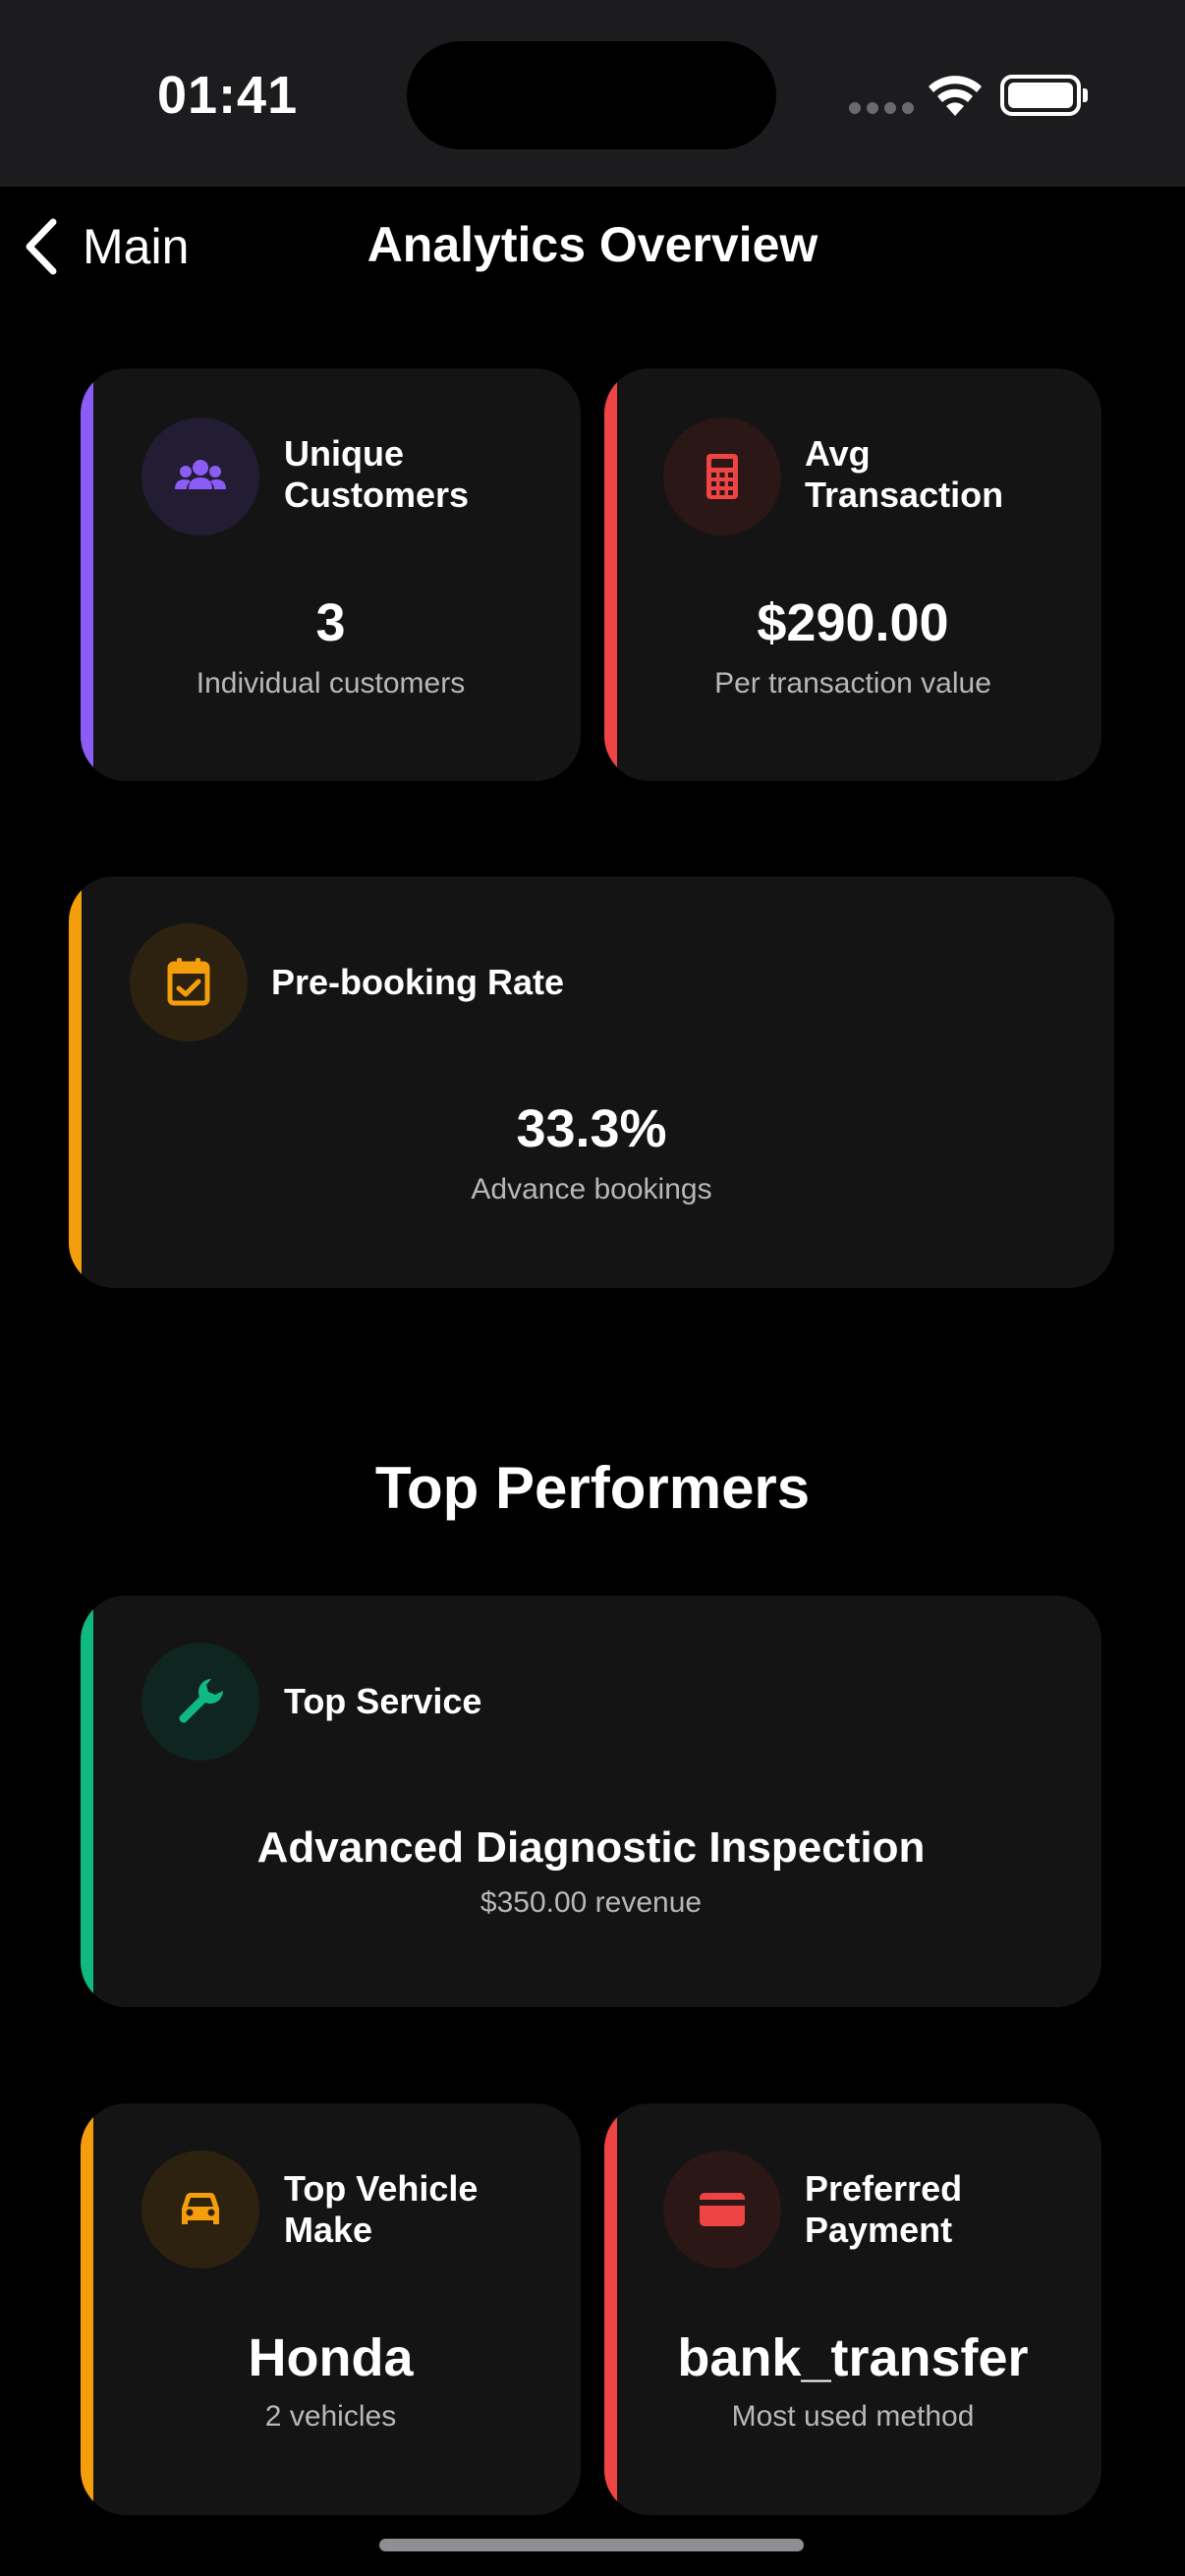 The height and width of the screenshot is (2576, 1185). What do you see at coordinates (189, 982) in the screenshot?
I see `calendar-check-icon` at bounding box center [189, 982].